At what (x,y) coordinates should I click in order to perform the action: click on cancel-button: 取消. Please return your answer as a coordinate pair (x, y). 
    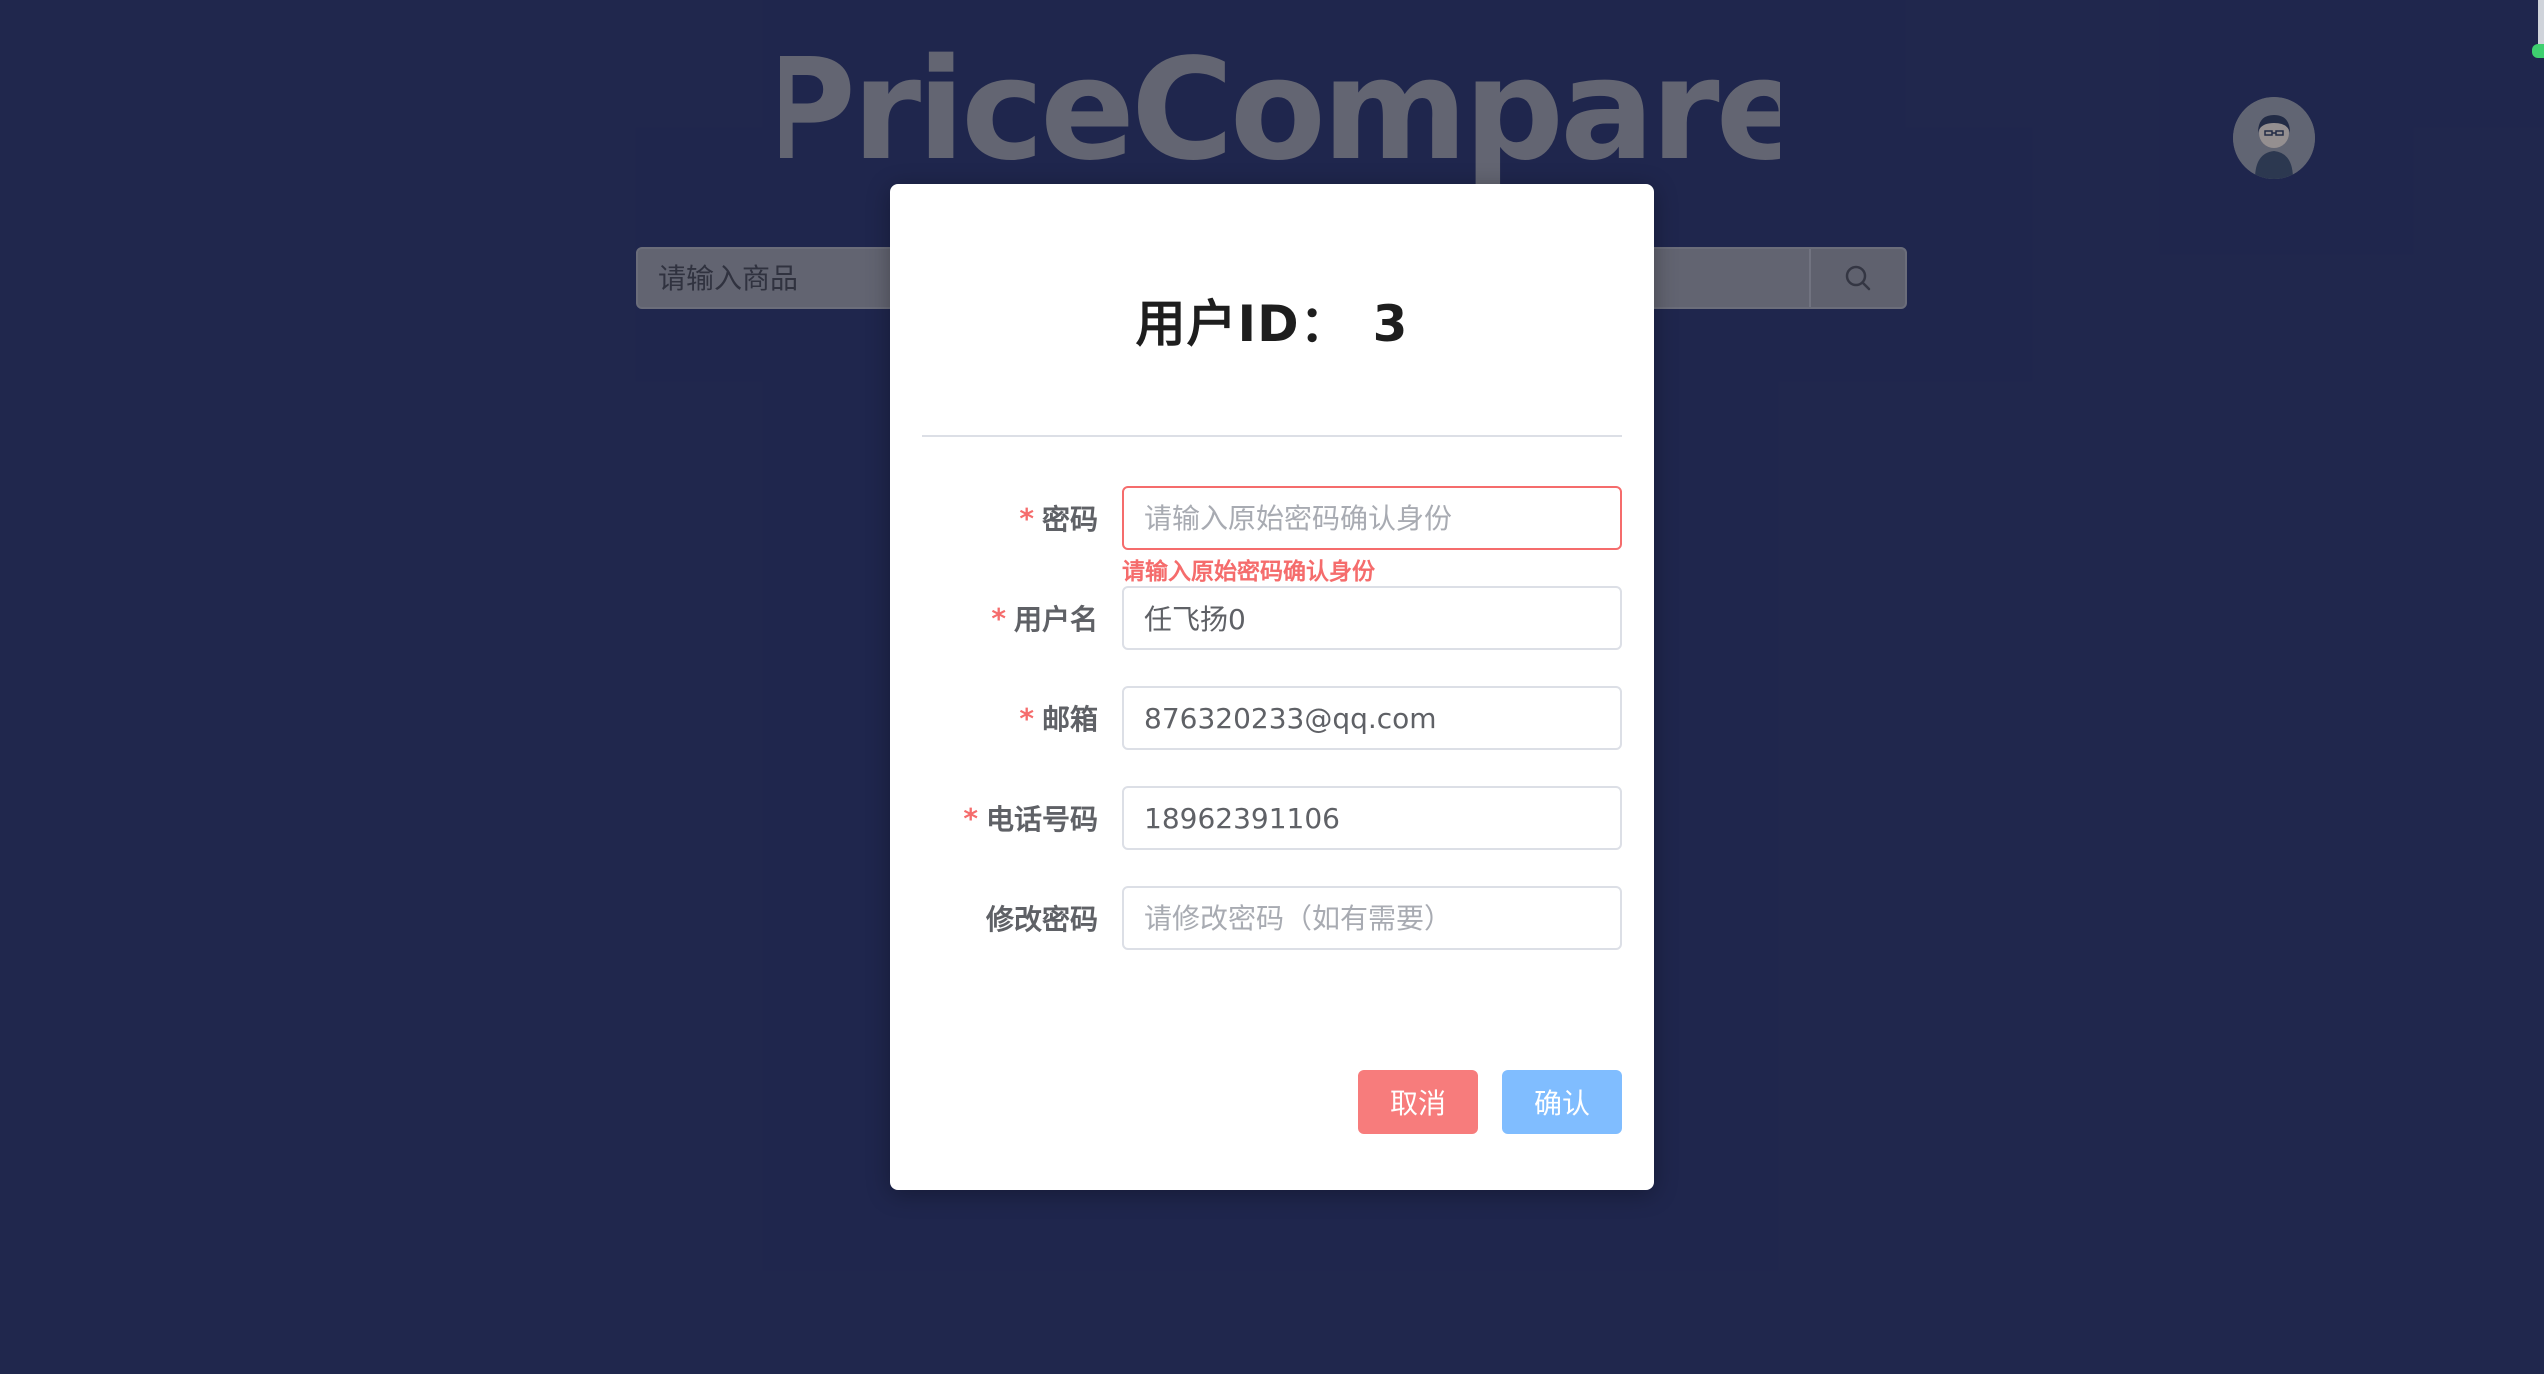
    Looking at the image, I should click on (1418, 1102).